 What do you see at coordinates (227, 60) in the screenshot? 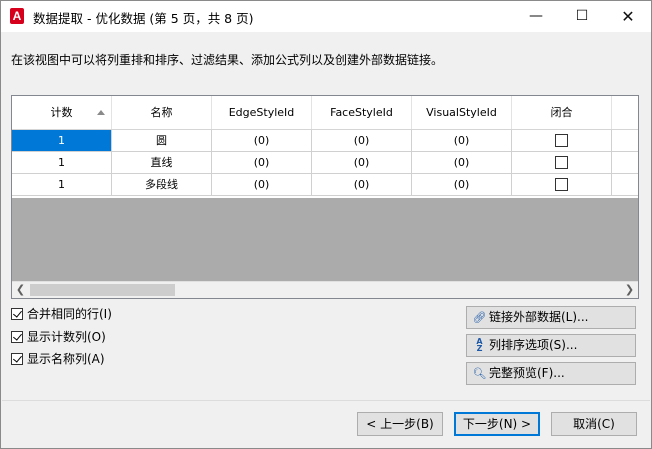
I see `page-description: 在该视图中可以将列重排和排序、过滤结果、添加公式列以及创建外部数据链接。` at bounding box center [227, 60].